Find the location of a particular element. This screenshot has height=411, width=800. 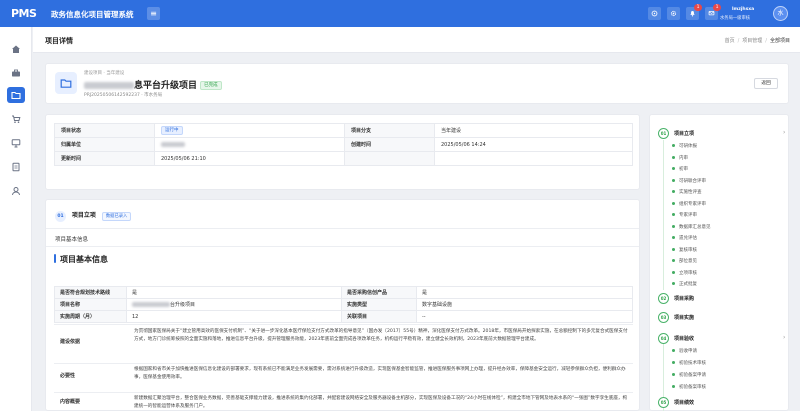

message-button: 1 is located at coordinates (713, 12).